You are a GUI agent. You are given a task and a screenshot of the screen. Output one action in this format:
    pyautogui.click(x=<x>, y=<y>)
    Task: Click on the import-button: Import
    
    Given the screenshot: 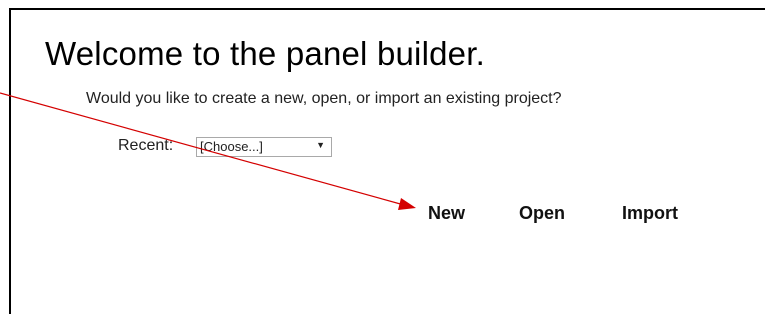 What is the action you would take?
    pyautogui.click(x=650, y=213)
    